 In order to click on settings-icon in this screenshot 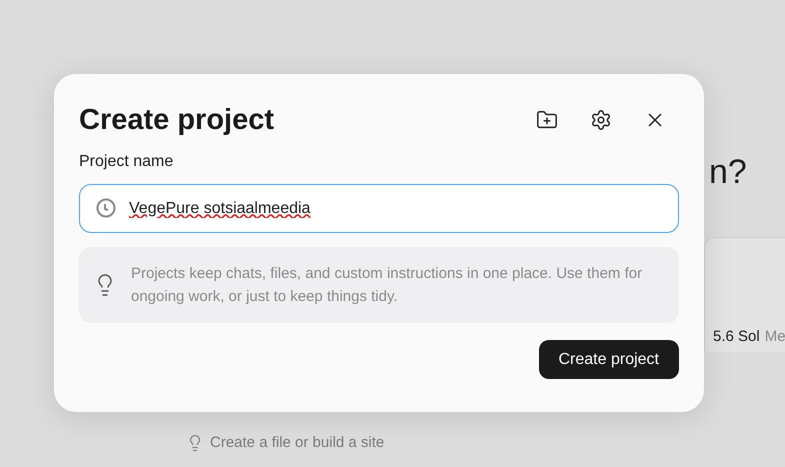, I will do `click(601, 120)`.